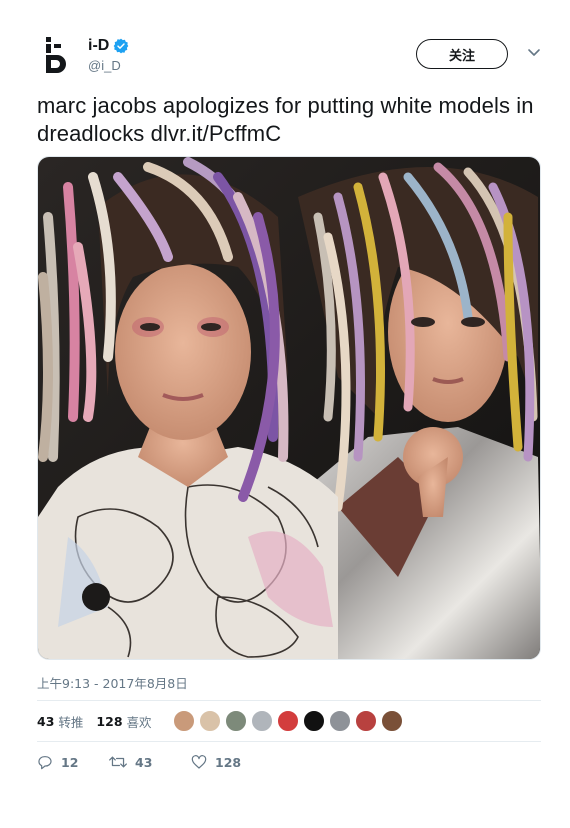 Image resolution: width=570 pixels, height=828 pixels. Describe the element at coordinates (462, 54) in the screenshot. I see `follow-button: 关注` at that location.